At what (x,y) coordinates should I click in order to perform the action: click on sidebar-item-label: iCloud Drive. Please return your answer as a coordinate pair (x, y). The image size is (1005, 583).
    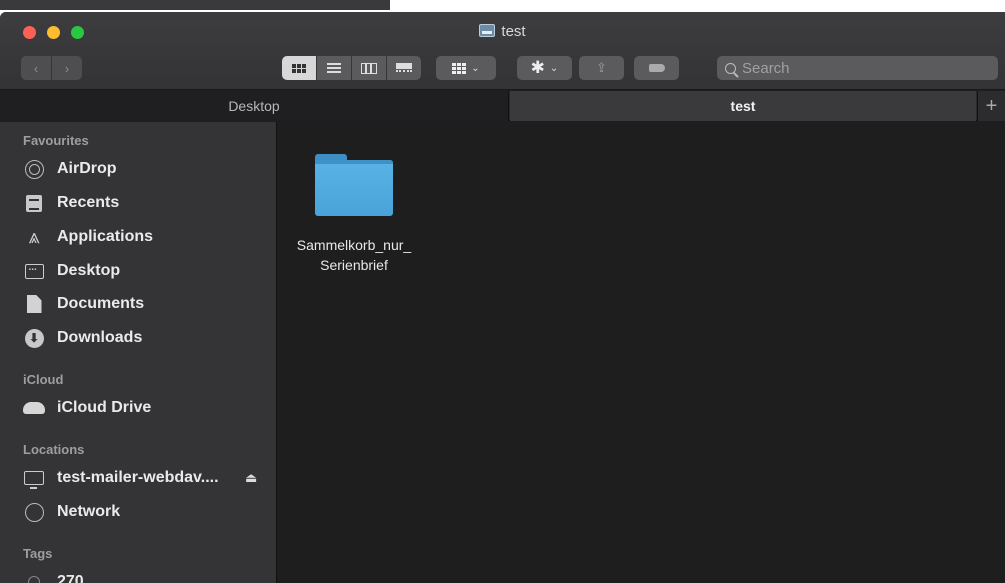
    Looking at the image, I should click on (104, 407).